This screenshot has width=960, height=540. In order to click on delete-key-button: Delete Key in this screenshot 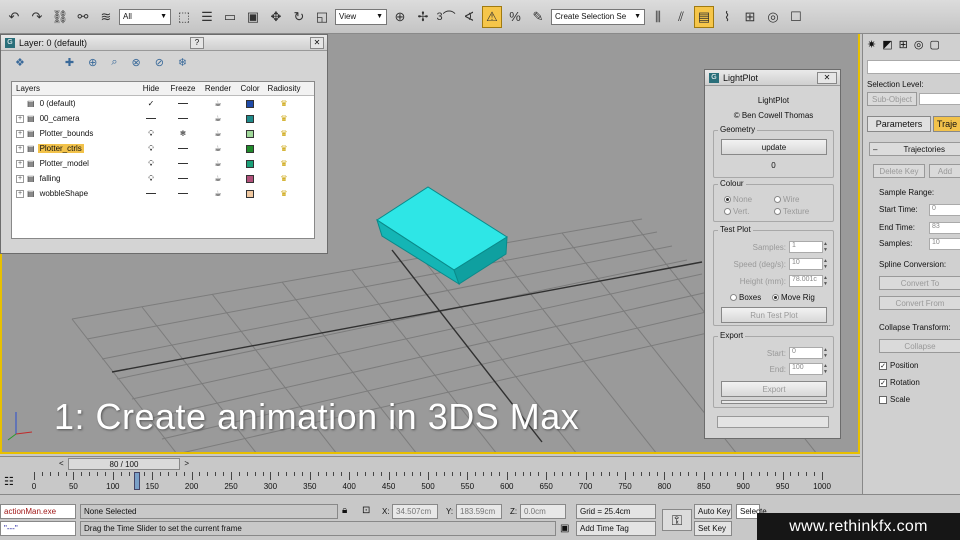, I will do `click(899, 171)`.